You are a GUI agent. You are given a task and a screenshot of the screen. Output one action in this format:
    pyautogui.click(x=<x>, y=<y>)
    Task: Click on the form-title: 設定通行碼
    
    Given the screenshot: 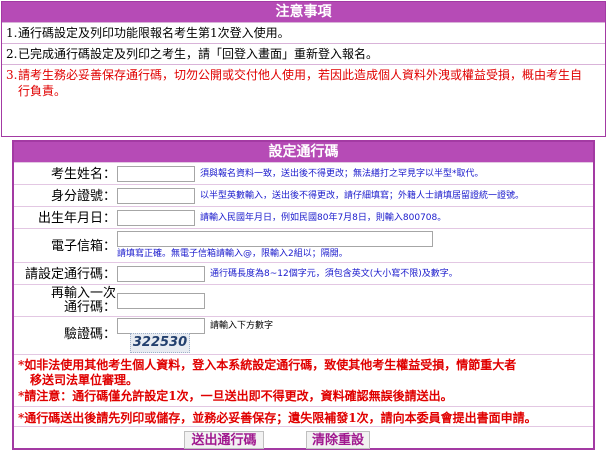 What is the action you would take?
    pyautogui.click(x=303, y=152)
    